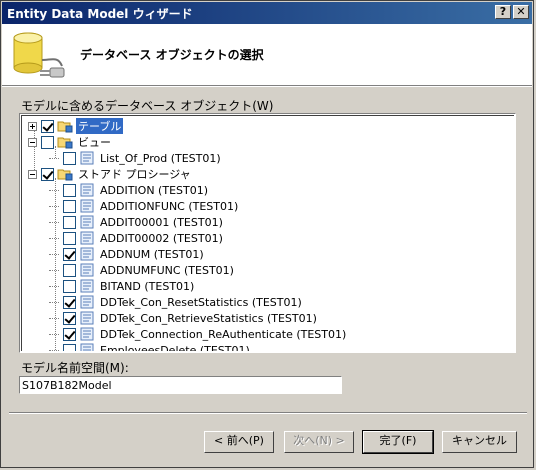 The height and width of the screenshot is (470, 536). Describe the element at coordinates (521, 12) in the screenshot. I see `close-button: ✕` at that location.